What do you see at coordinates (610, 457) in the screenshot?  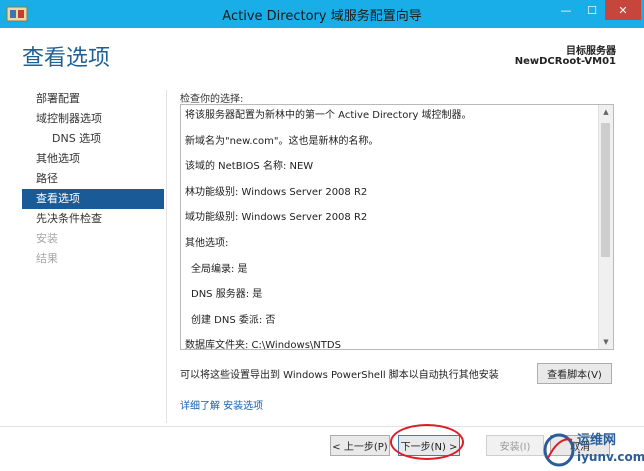 I see `watermark-url: iyunv.com` at bounding box center [610, 457].